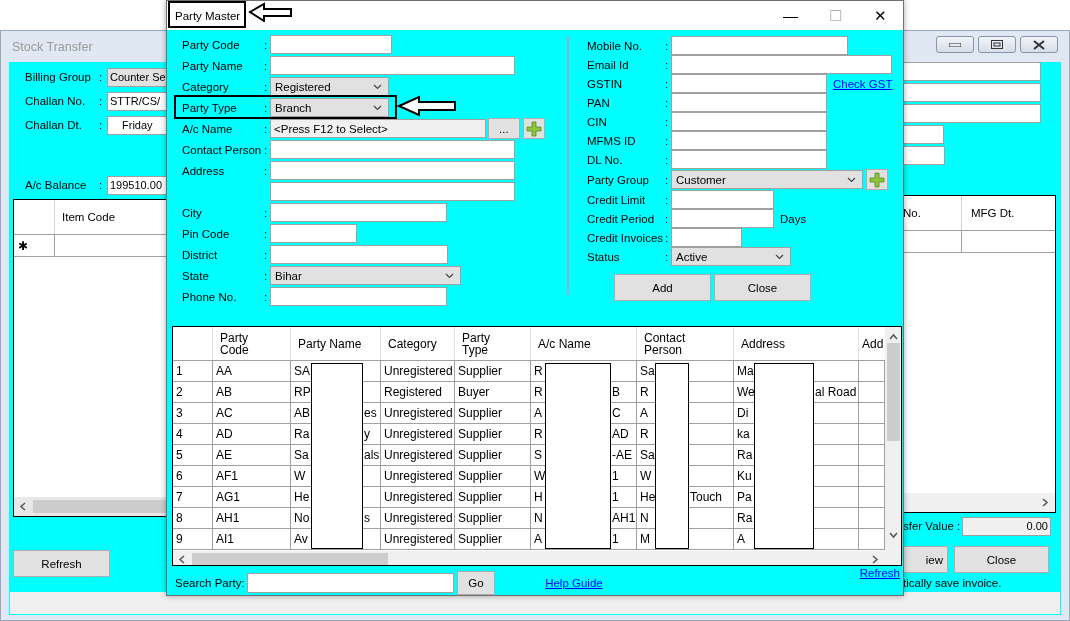 Image resolution: width=1070 pixels, height=621 pixels. I want to click on view-button: iew, so click(925, 559).